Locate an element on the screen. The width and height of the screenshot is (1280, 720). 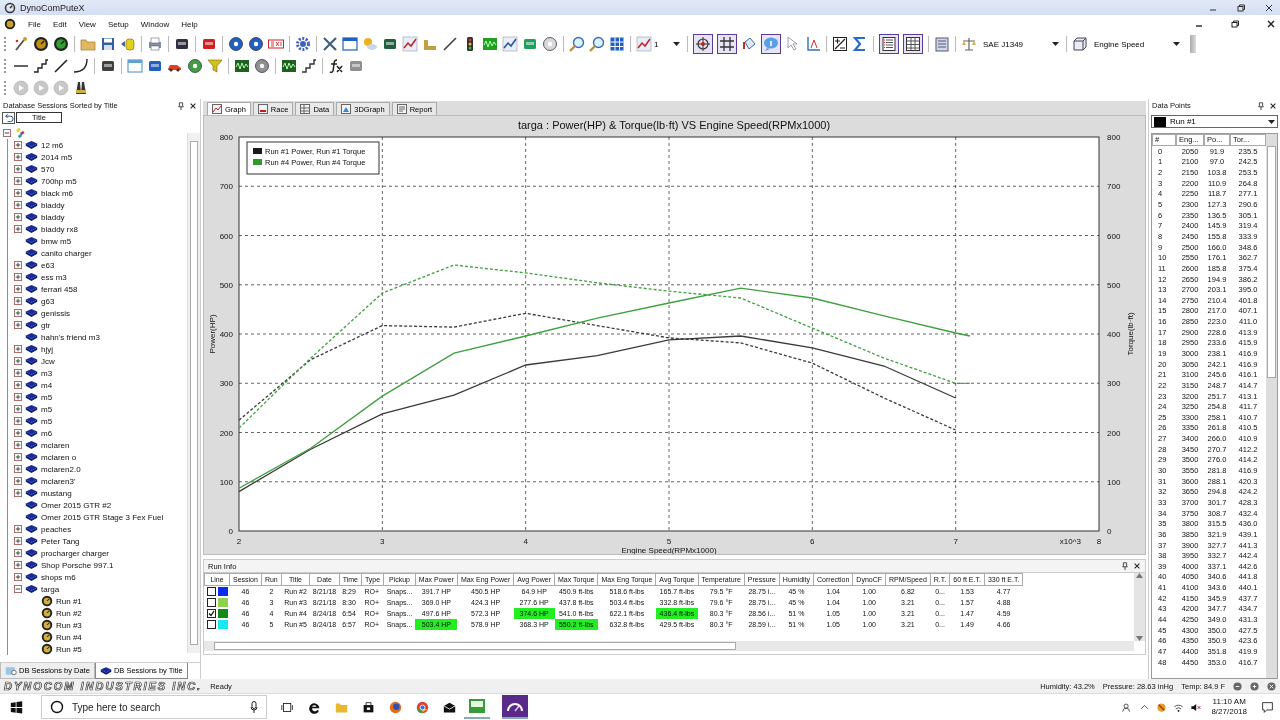
tree-item: 570 is located at coordinates (48, 169).